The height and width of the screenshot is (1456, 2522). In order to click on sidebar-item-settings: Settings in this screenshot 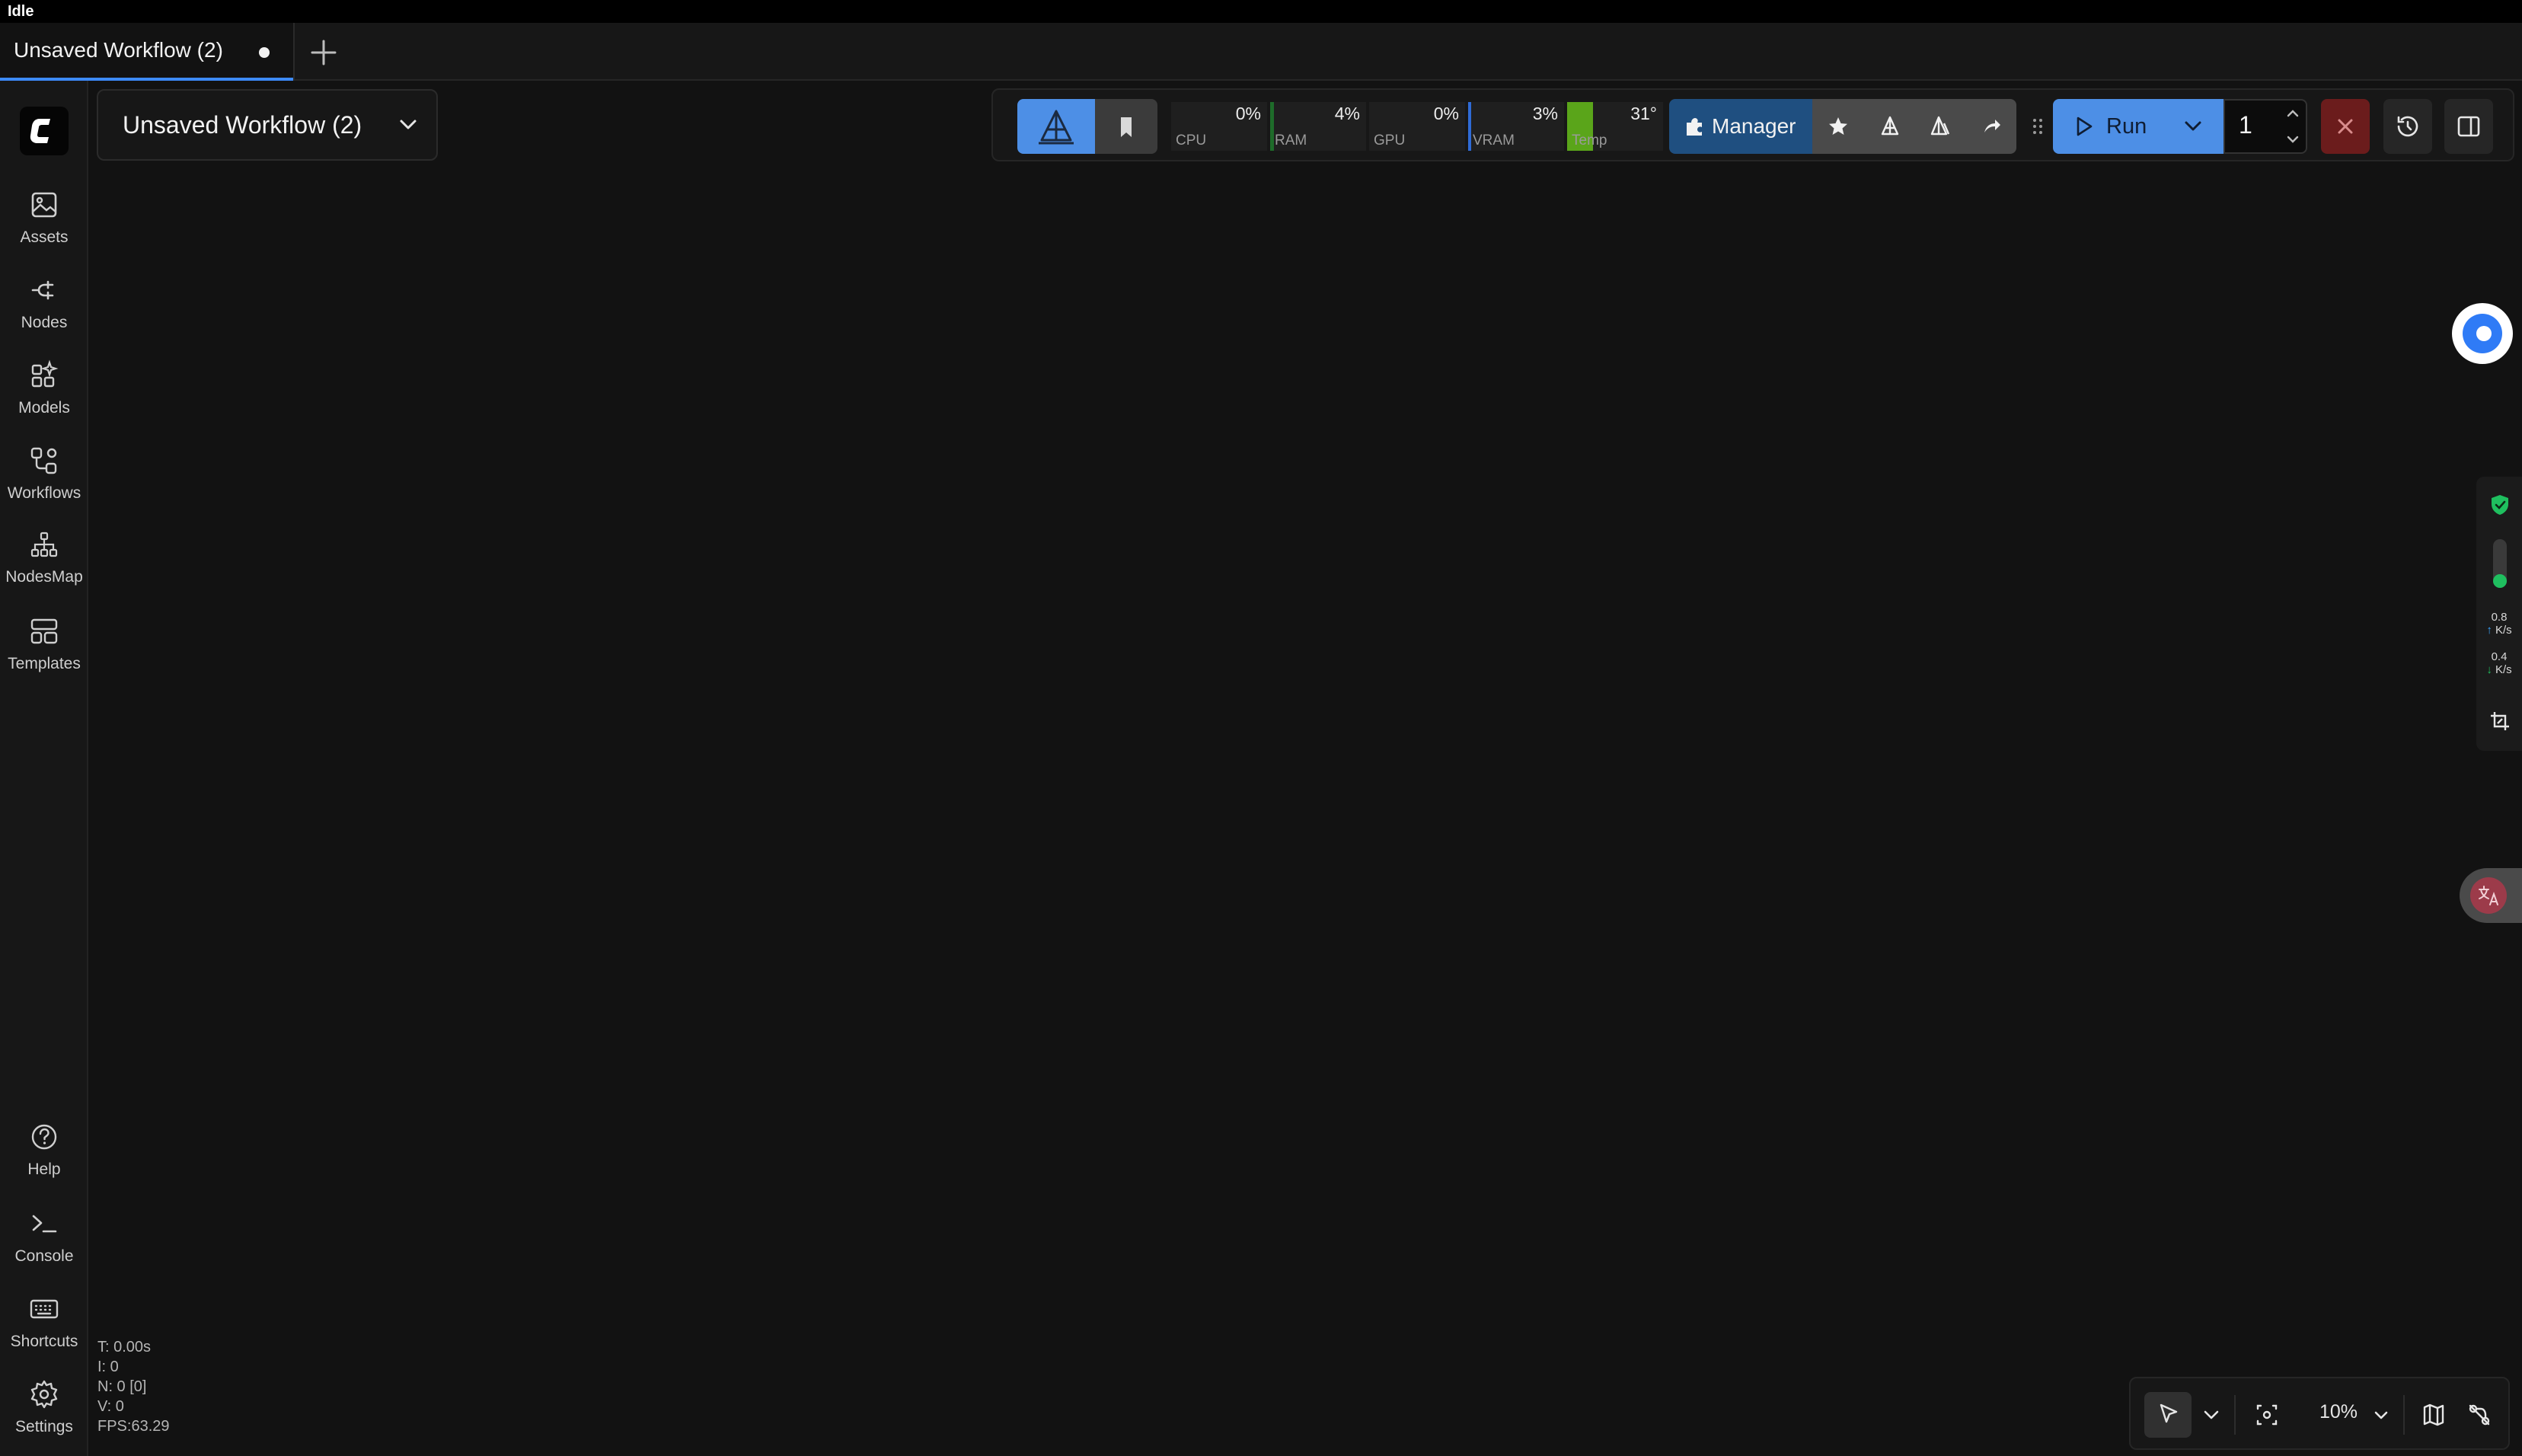, I will do `click(44, 1416)`.